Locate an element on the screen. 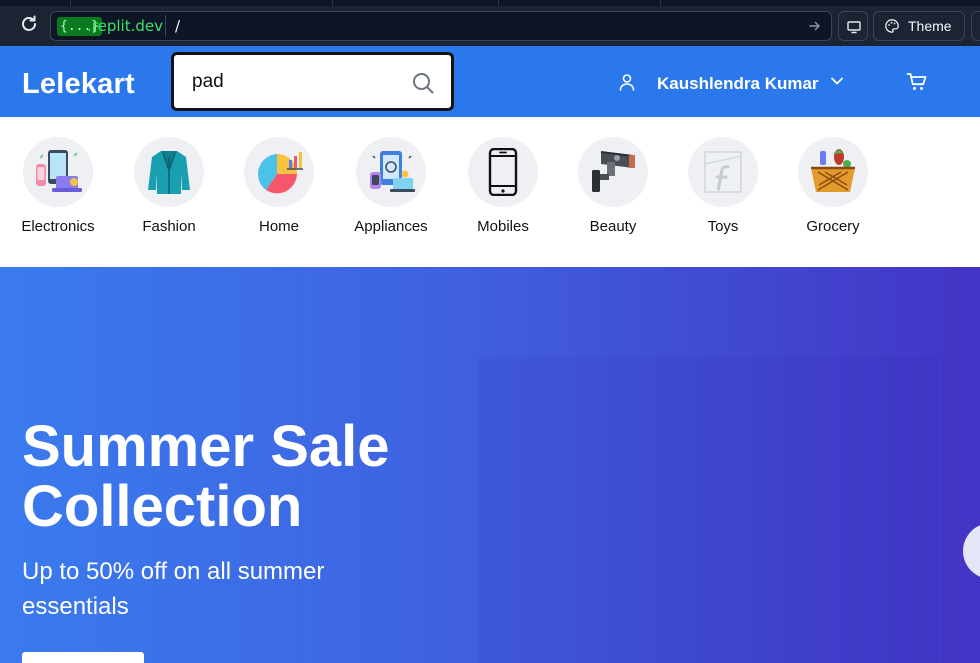 This screenshot has height=663, width=980. pie-chart-icon is located at coordinates (280, 173).